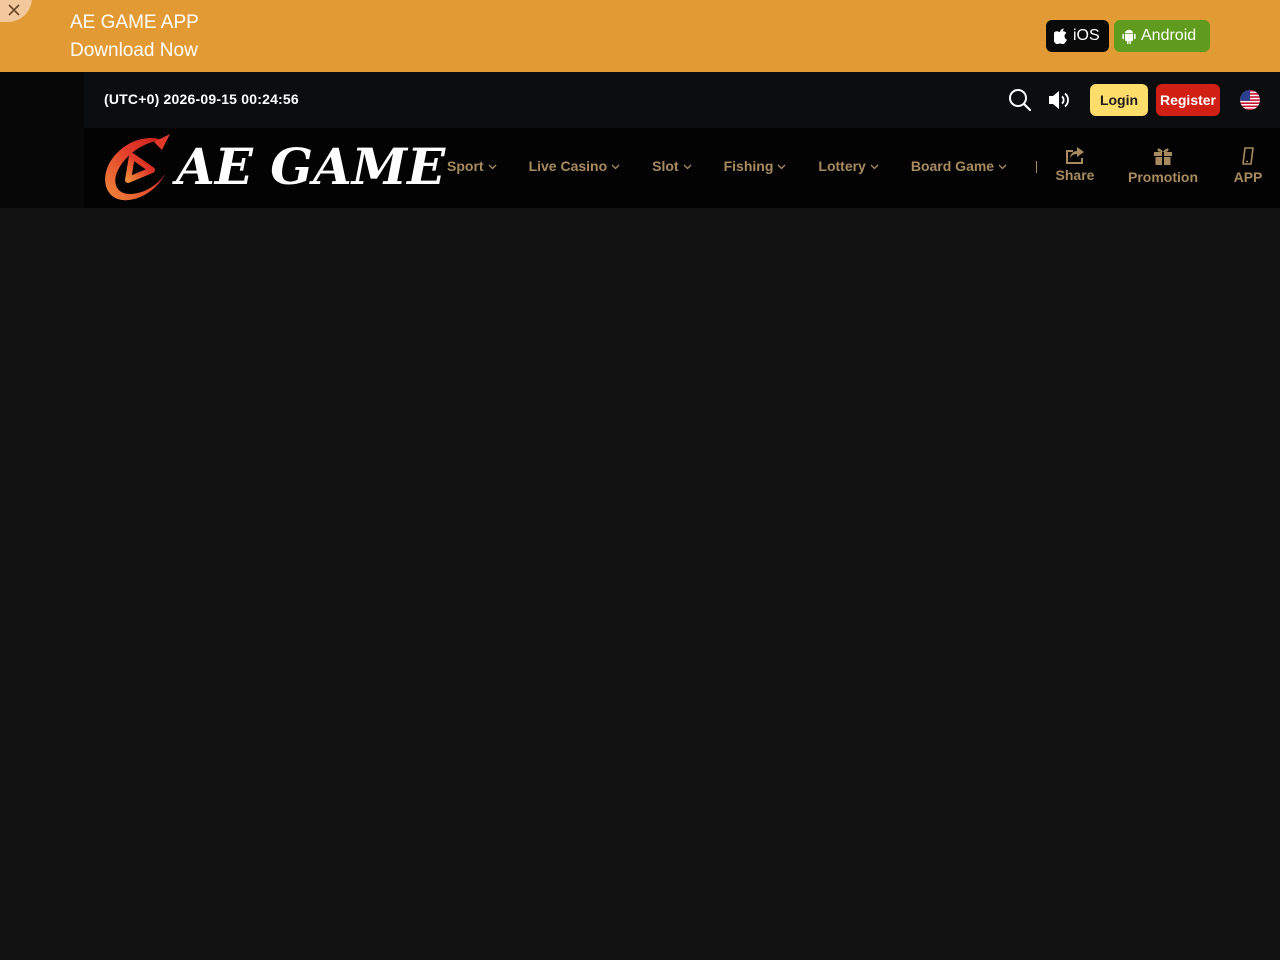 This screenshot has width=1280, height=960. What do you see at coordinates (1119, 100) in the screenshot?
I see `login-button: Login` at bounding box center [1119, 100].